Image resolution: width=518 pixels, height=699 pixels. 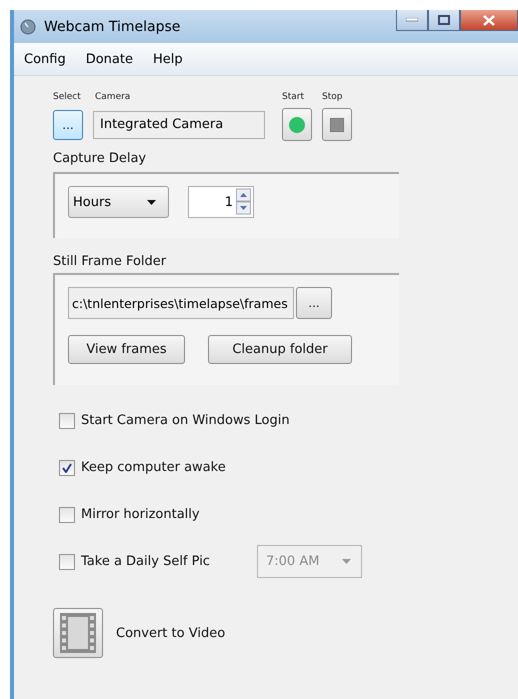 What do you see at coordinates (140, 514) in the screenshot?
I see `option-label: Mirror horizontally` at bounding box center [140, 514].